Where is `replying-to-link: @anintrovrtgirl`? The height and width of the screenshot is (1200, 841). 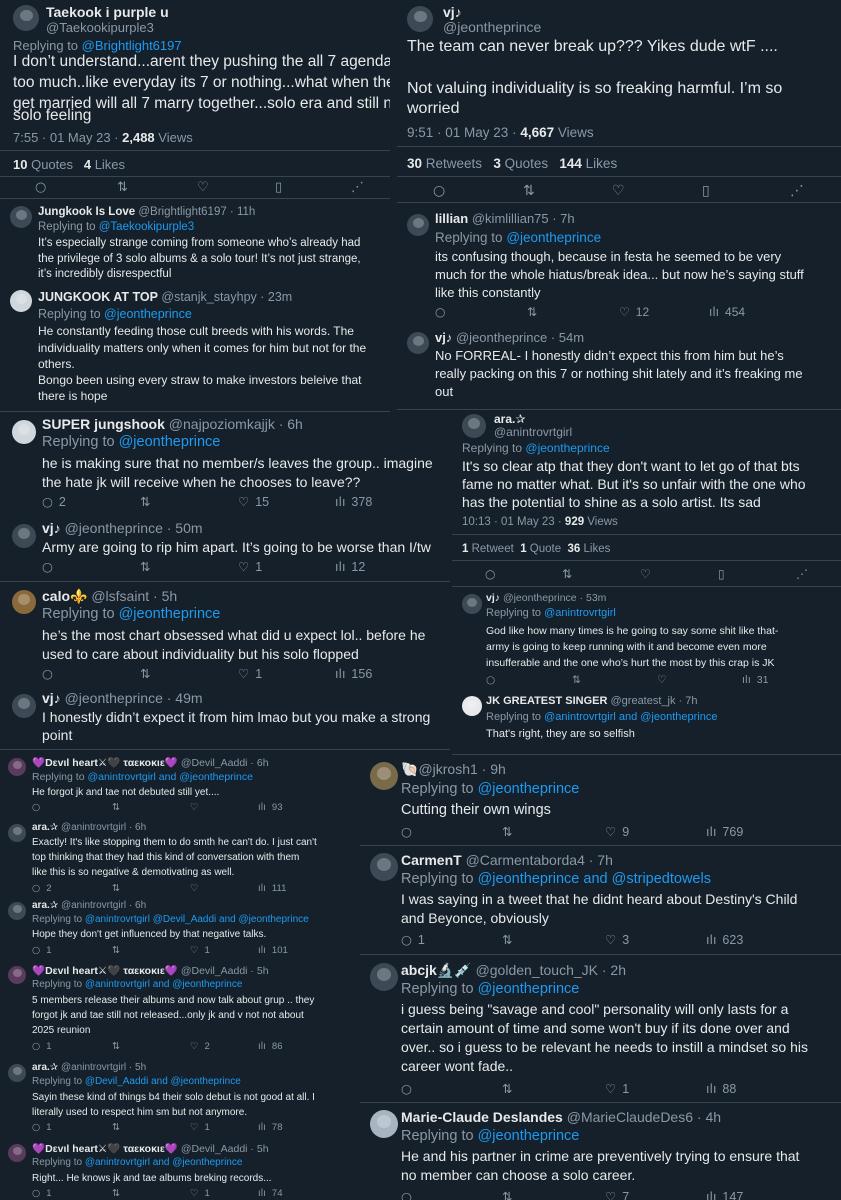
replying-to-link: @anintrovrtgirl is located at coordinates (580, 613).